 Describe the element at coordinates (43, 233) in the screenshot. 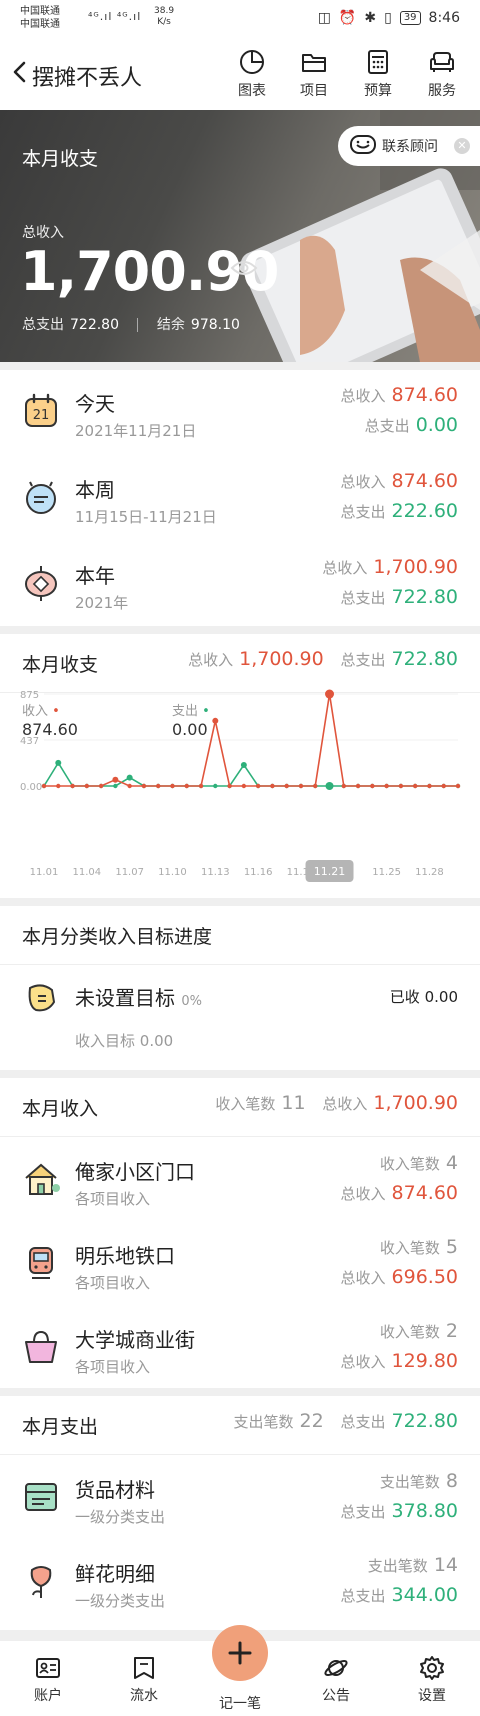

I see `total-income-label: 总收入` at that location.